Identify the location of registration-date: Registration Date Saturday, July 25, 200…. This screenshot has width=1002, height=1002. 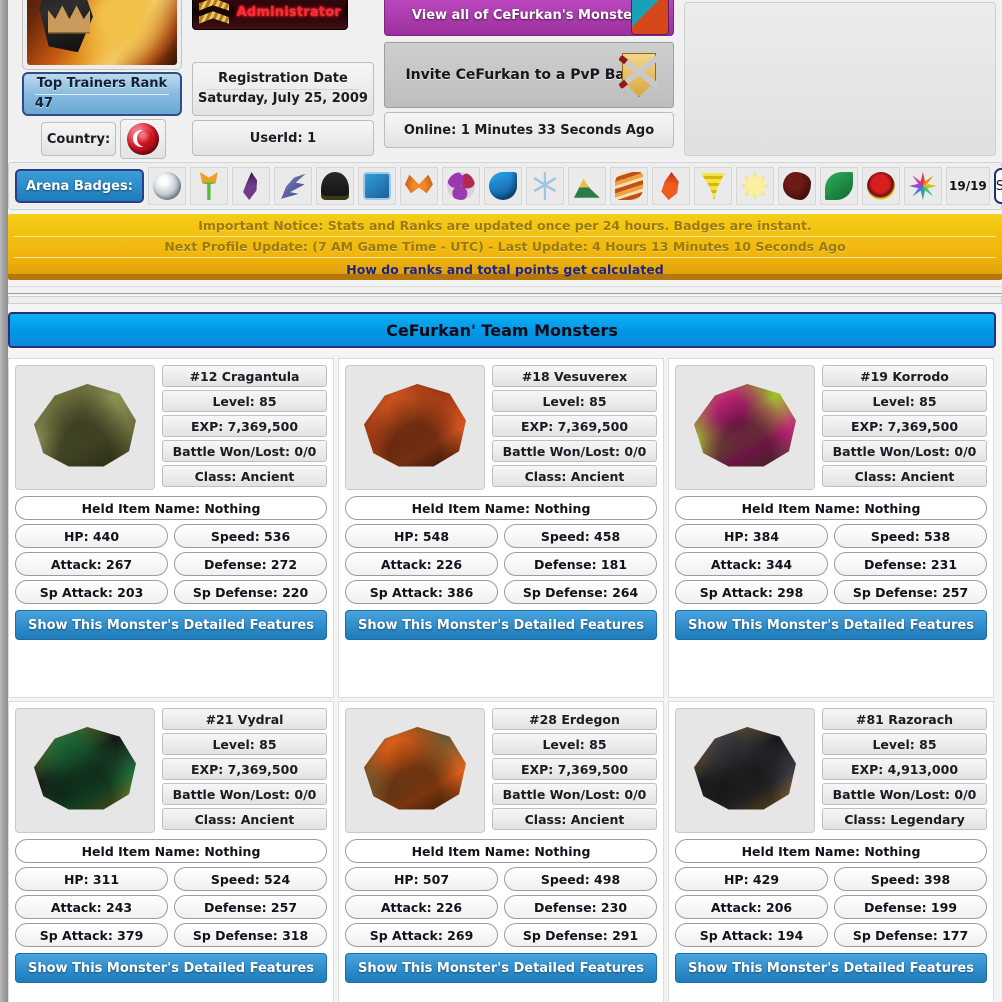
(283, 89).